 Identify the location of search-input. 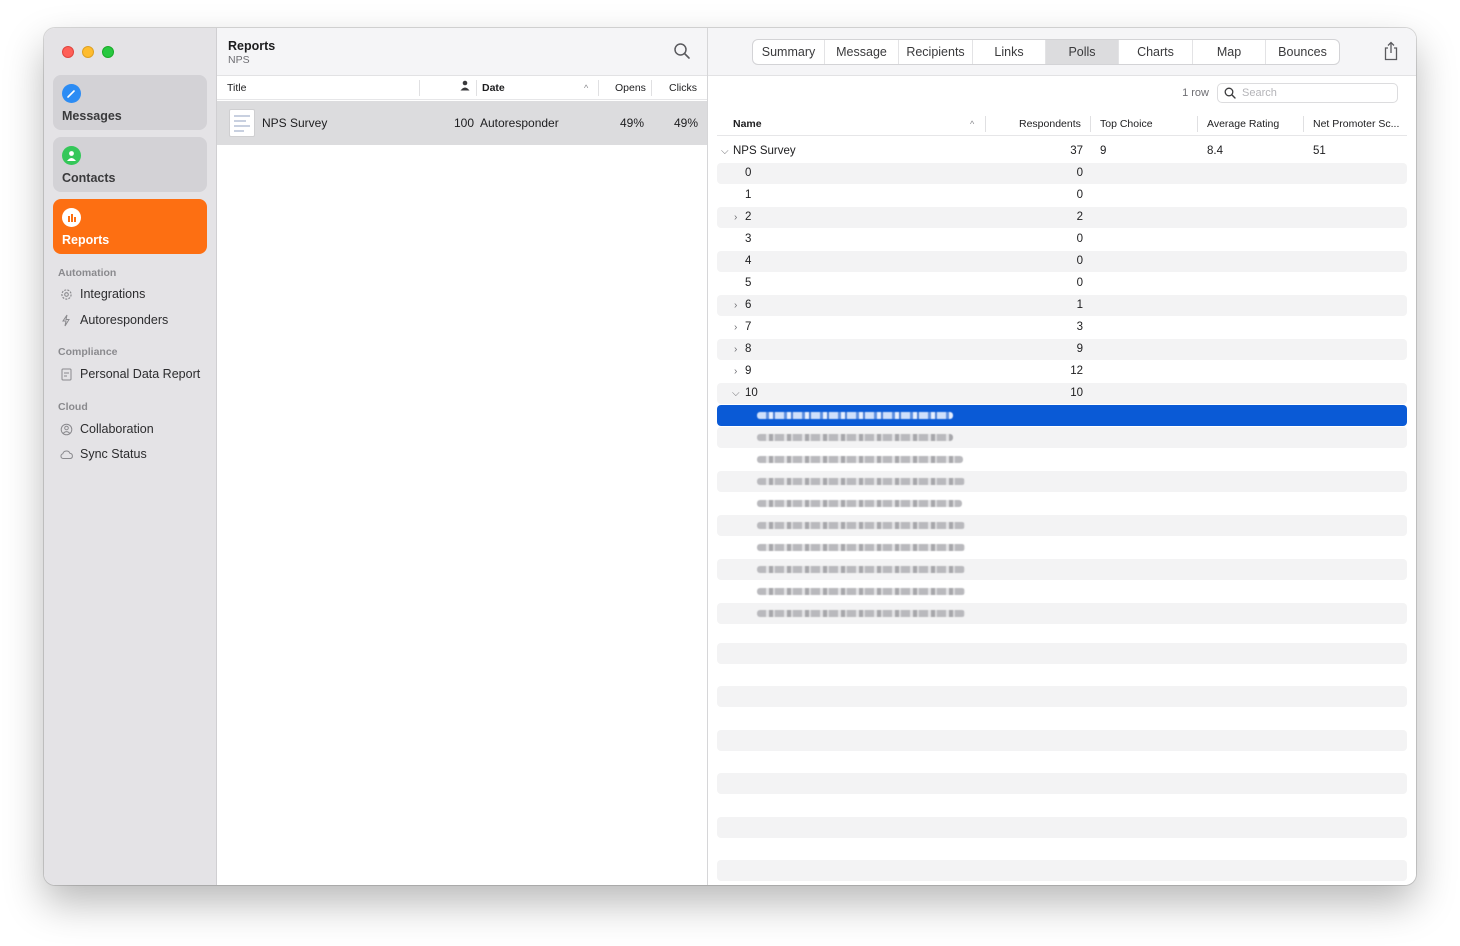
(1317, 93).